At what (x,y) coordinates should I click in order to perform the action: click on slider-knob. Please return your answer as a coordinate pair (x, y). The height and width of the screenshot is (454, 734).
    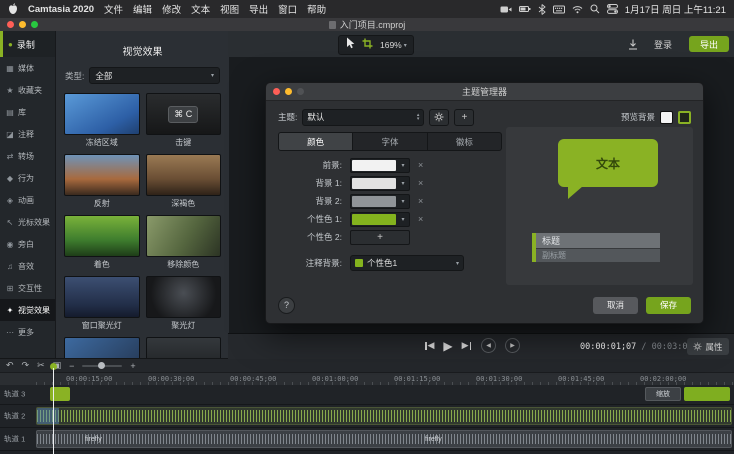
    Looking at the image, I should click on (102, 365).